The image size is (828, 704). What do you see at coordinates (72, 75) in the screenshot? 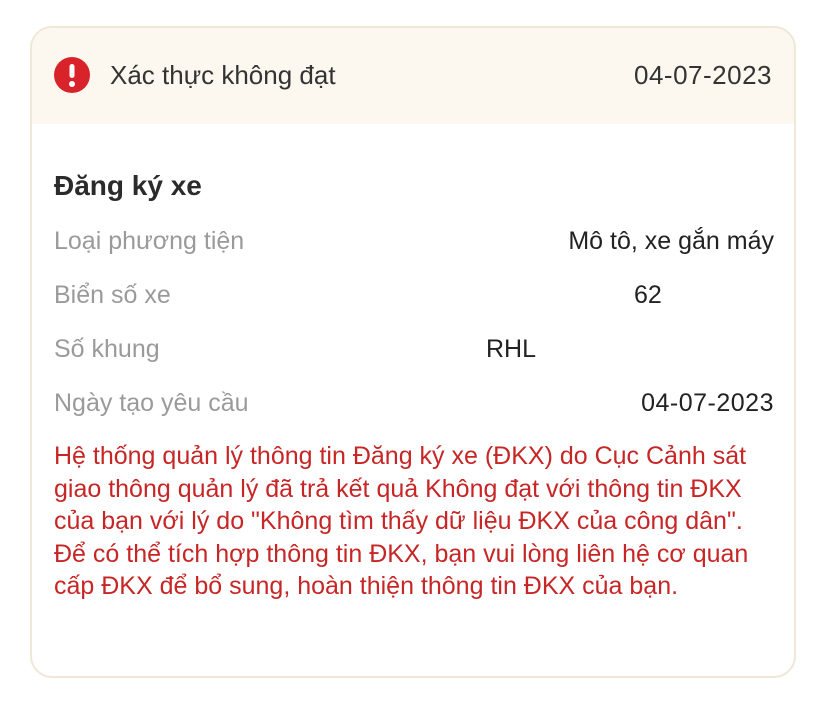
I see `alert-circle-icon` at bounding box center [72, 75].